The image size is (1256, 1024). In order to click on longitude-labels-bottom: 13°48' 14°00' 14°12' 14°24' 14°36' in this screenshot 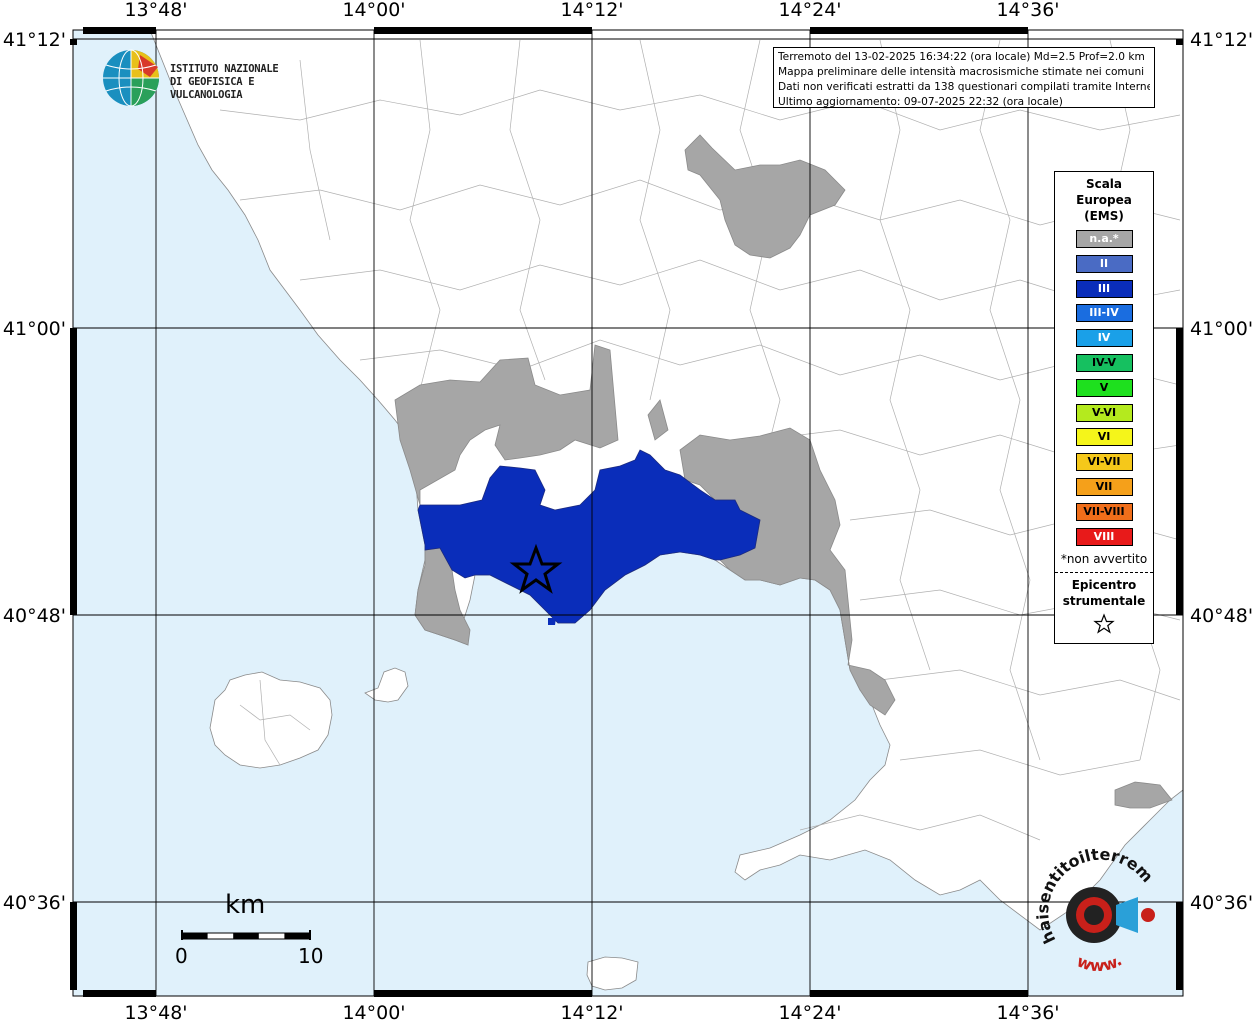, I will do `click(591, 1013)`.